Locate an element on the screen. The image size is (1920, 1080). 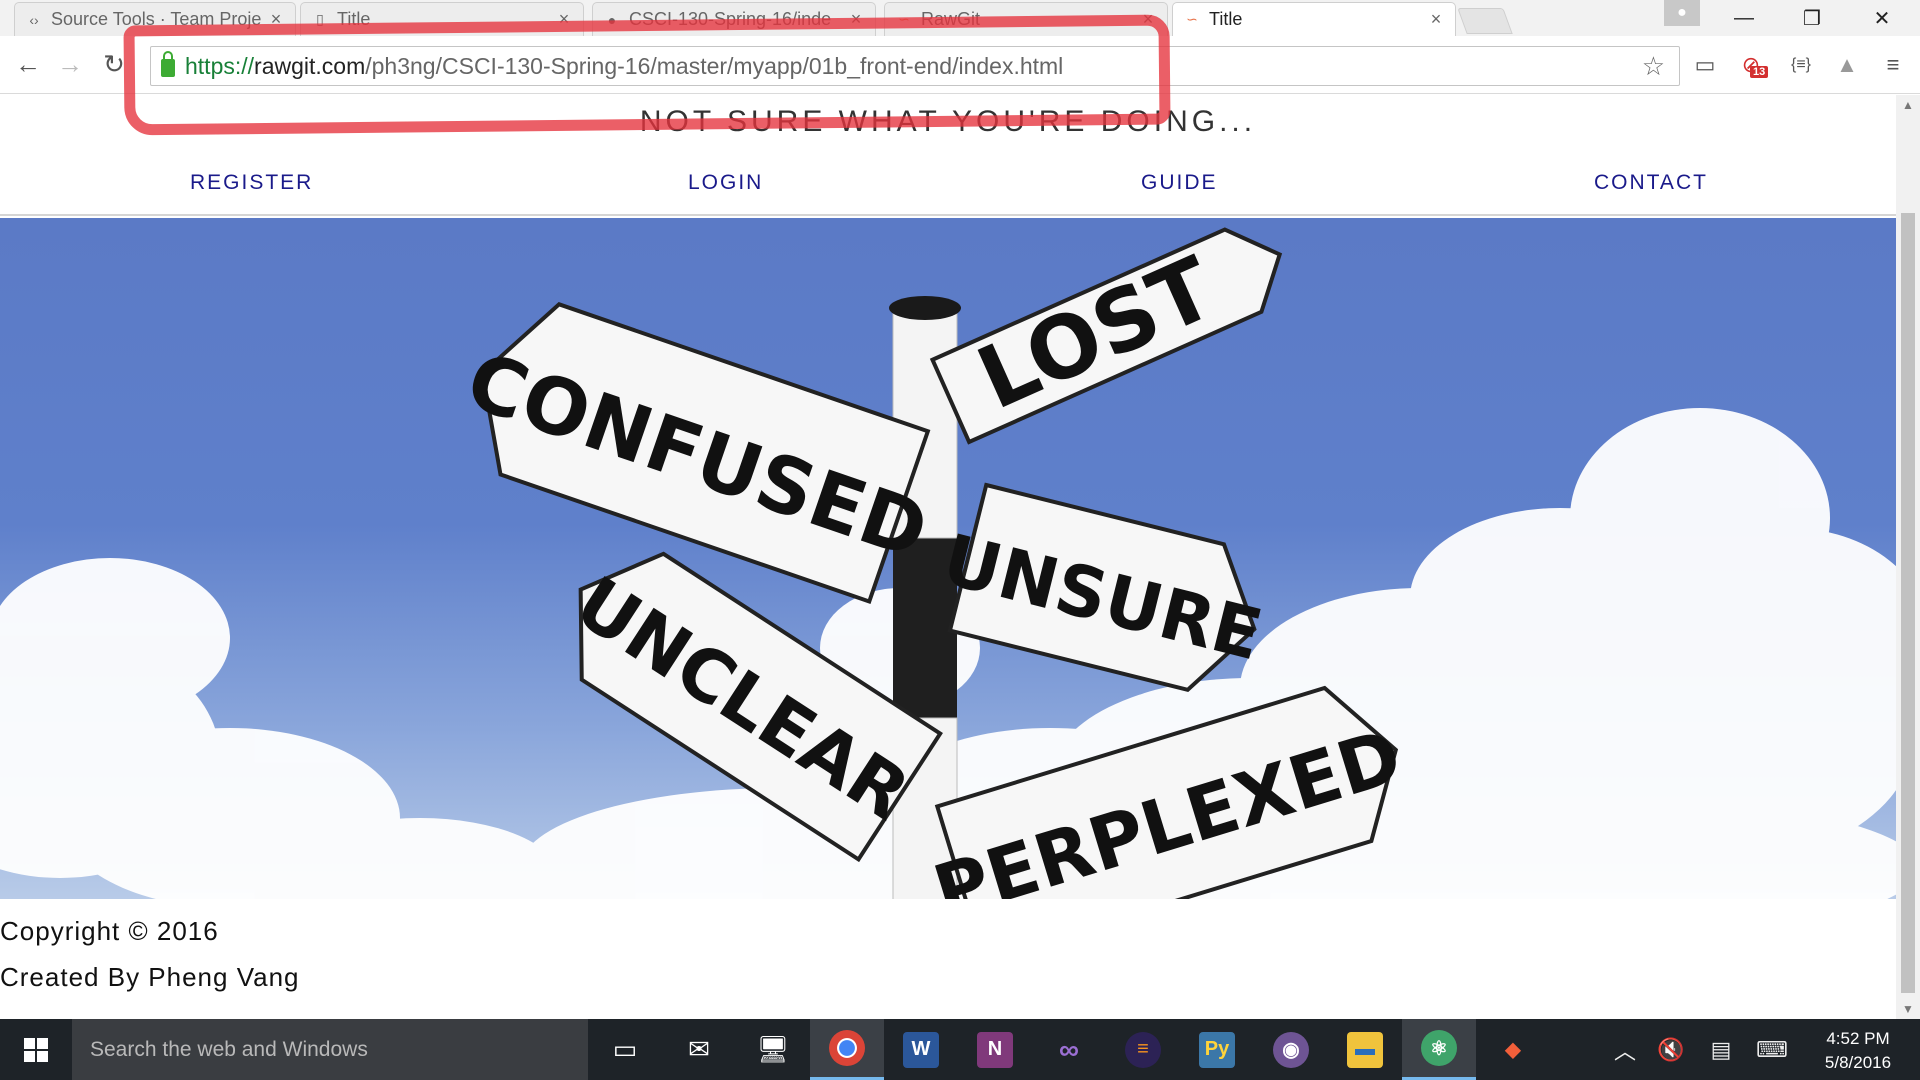
menu-icon: ≡ is located at coordinates (1893, 65).